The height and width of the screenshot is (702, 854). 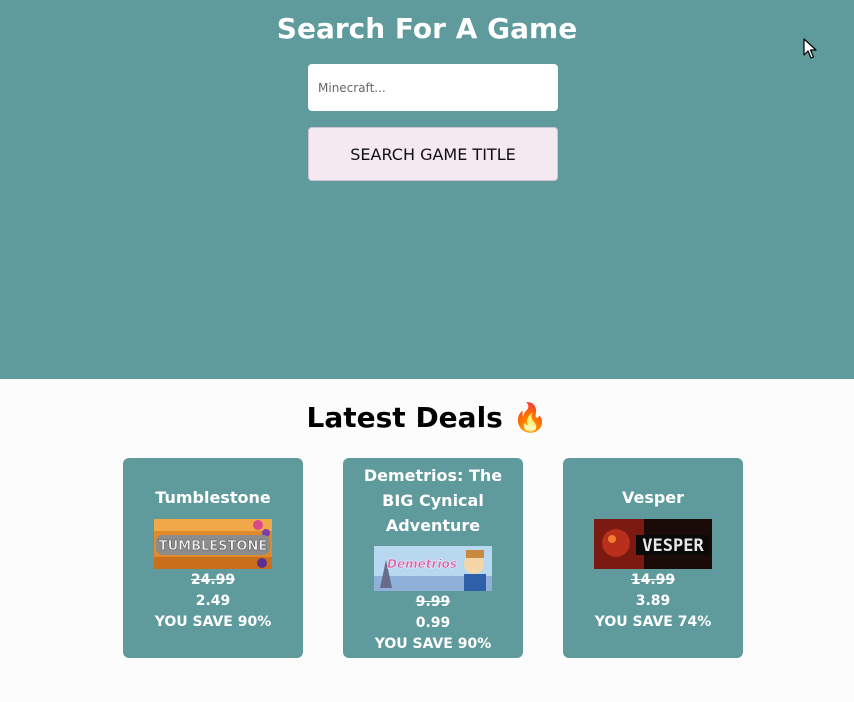 I want to click on savings-label: YOU SAVE 74%, so click(x=653, y=622).